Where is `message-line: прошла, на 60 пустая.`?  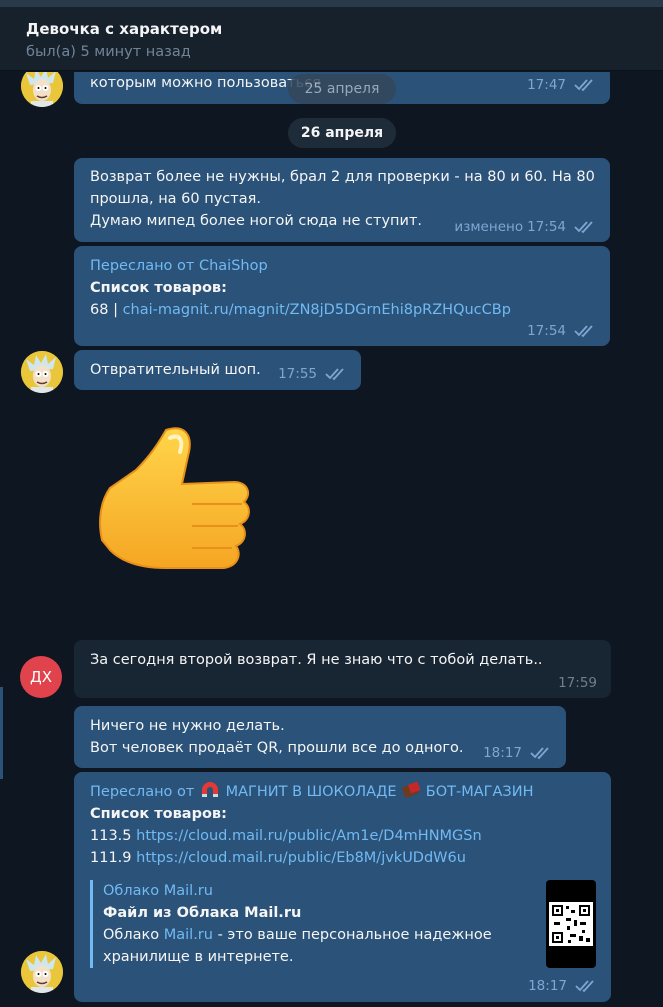
message-line: прошла, на 60 пустая. is located at coordinates (175, 199).